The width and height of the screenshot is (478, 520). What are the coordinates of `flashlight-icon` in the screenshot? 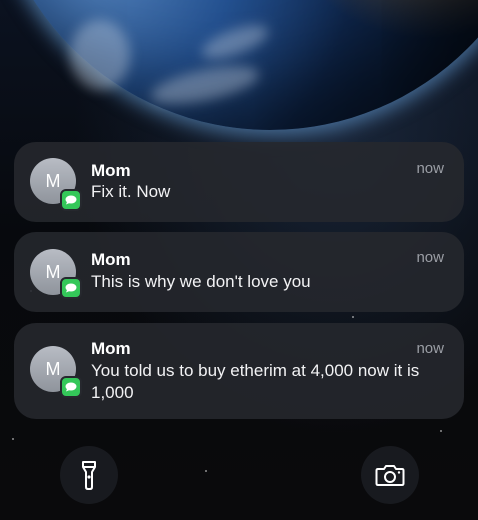 It's located at (89, 475).